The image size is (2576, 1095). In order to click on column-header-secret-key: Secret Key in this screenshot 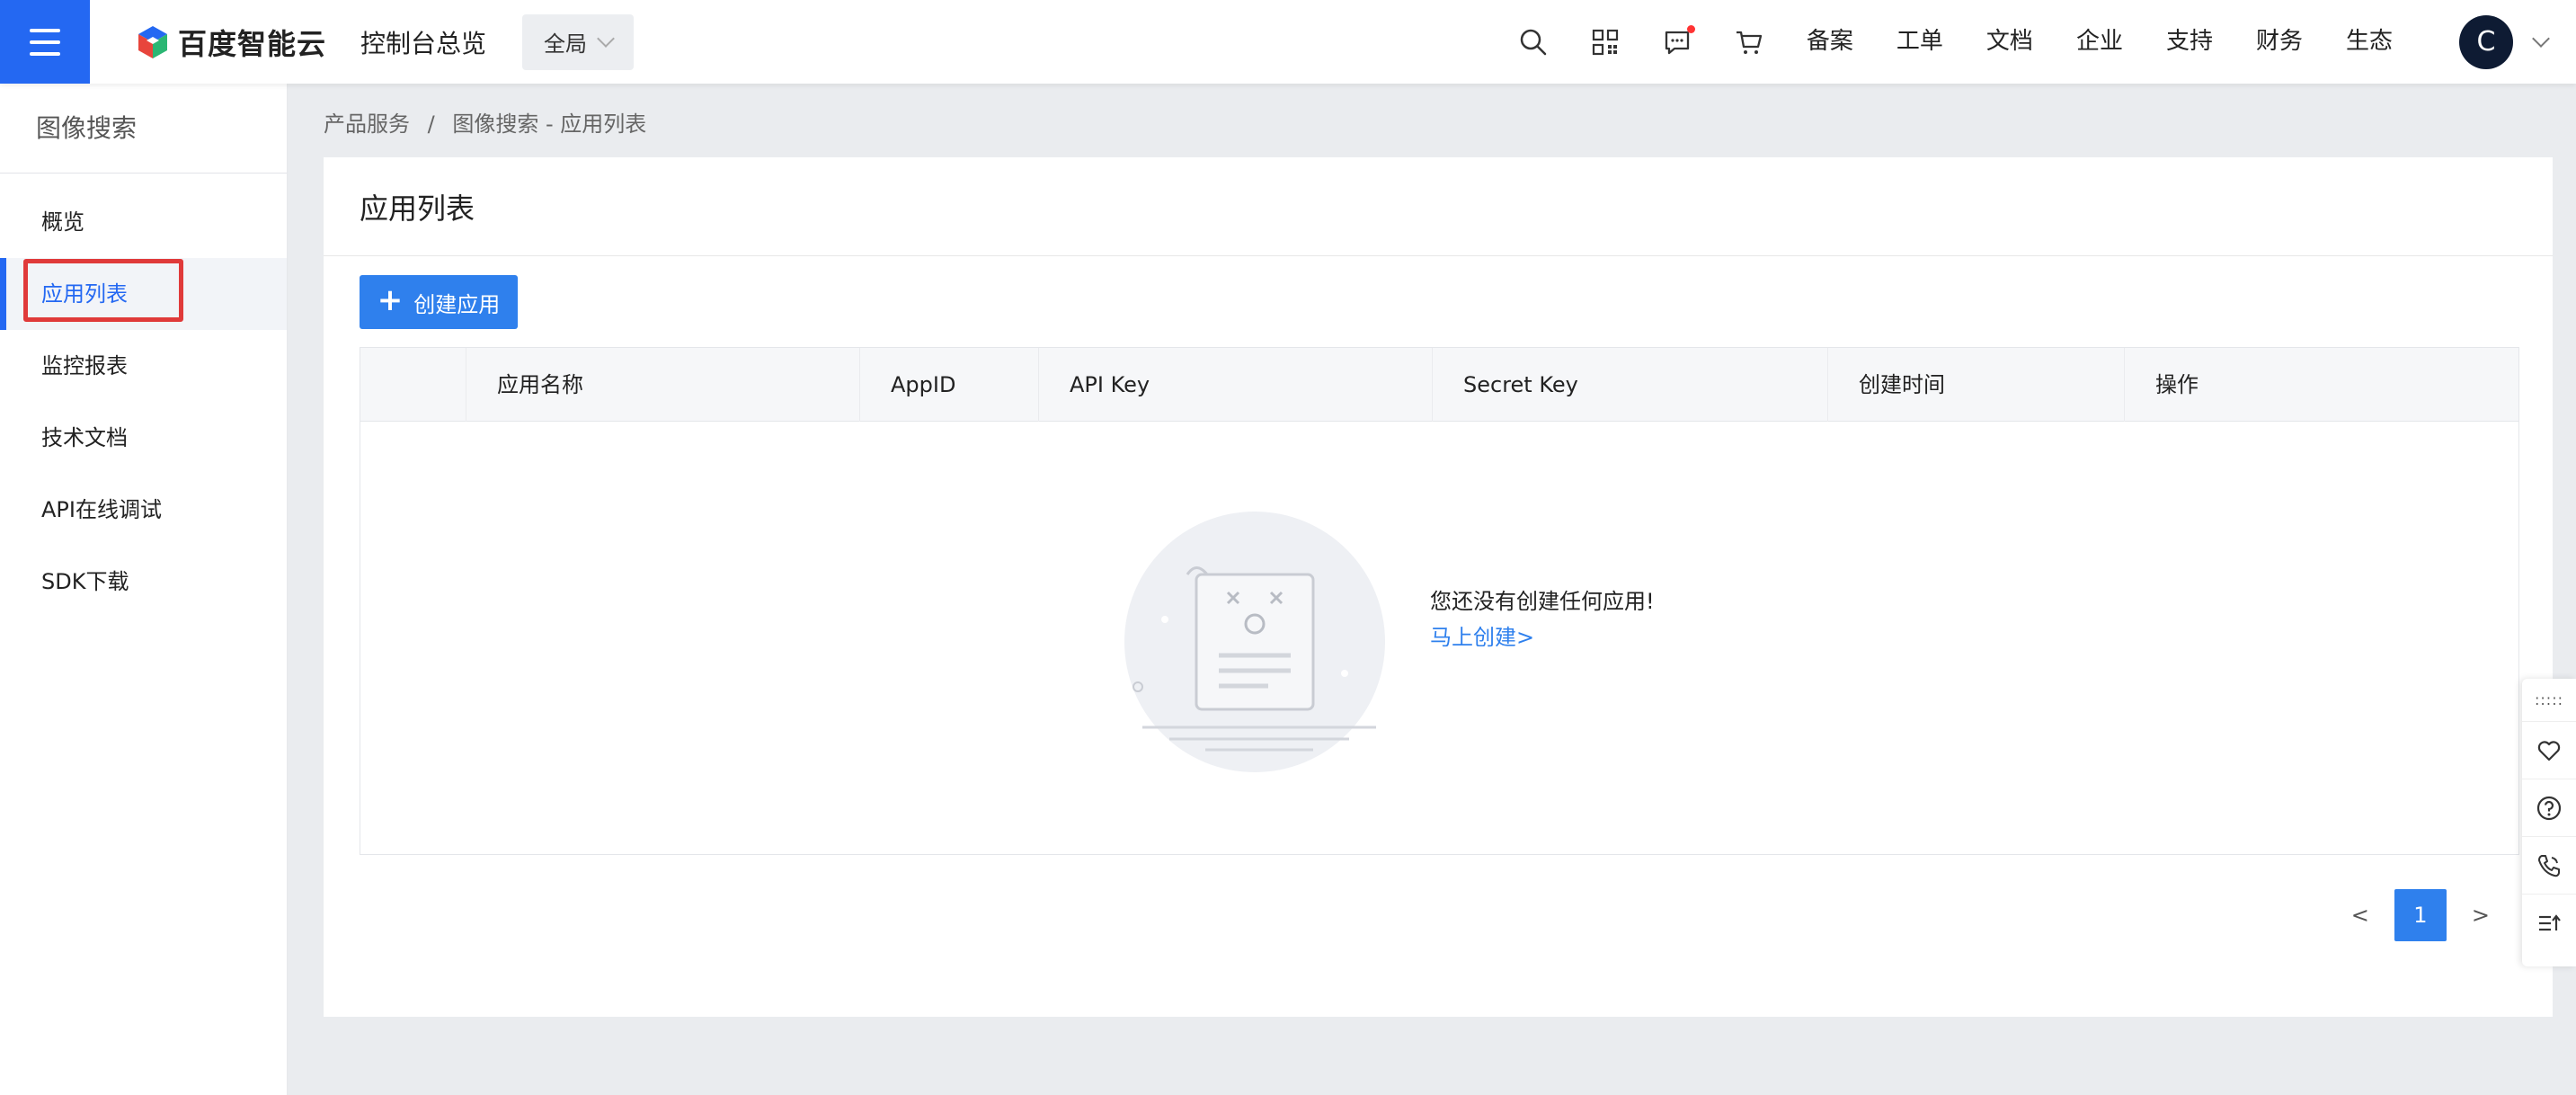, I will do `click(1629, 385)`.